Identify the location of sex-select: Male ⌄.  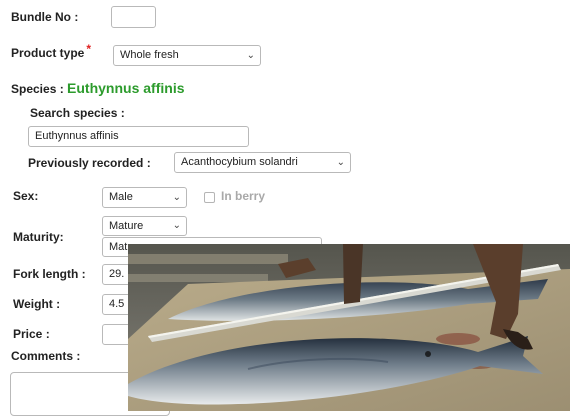
(144, 197).